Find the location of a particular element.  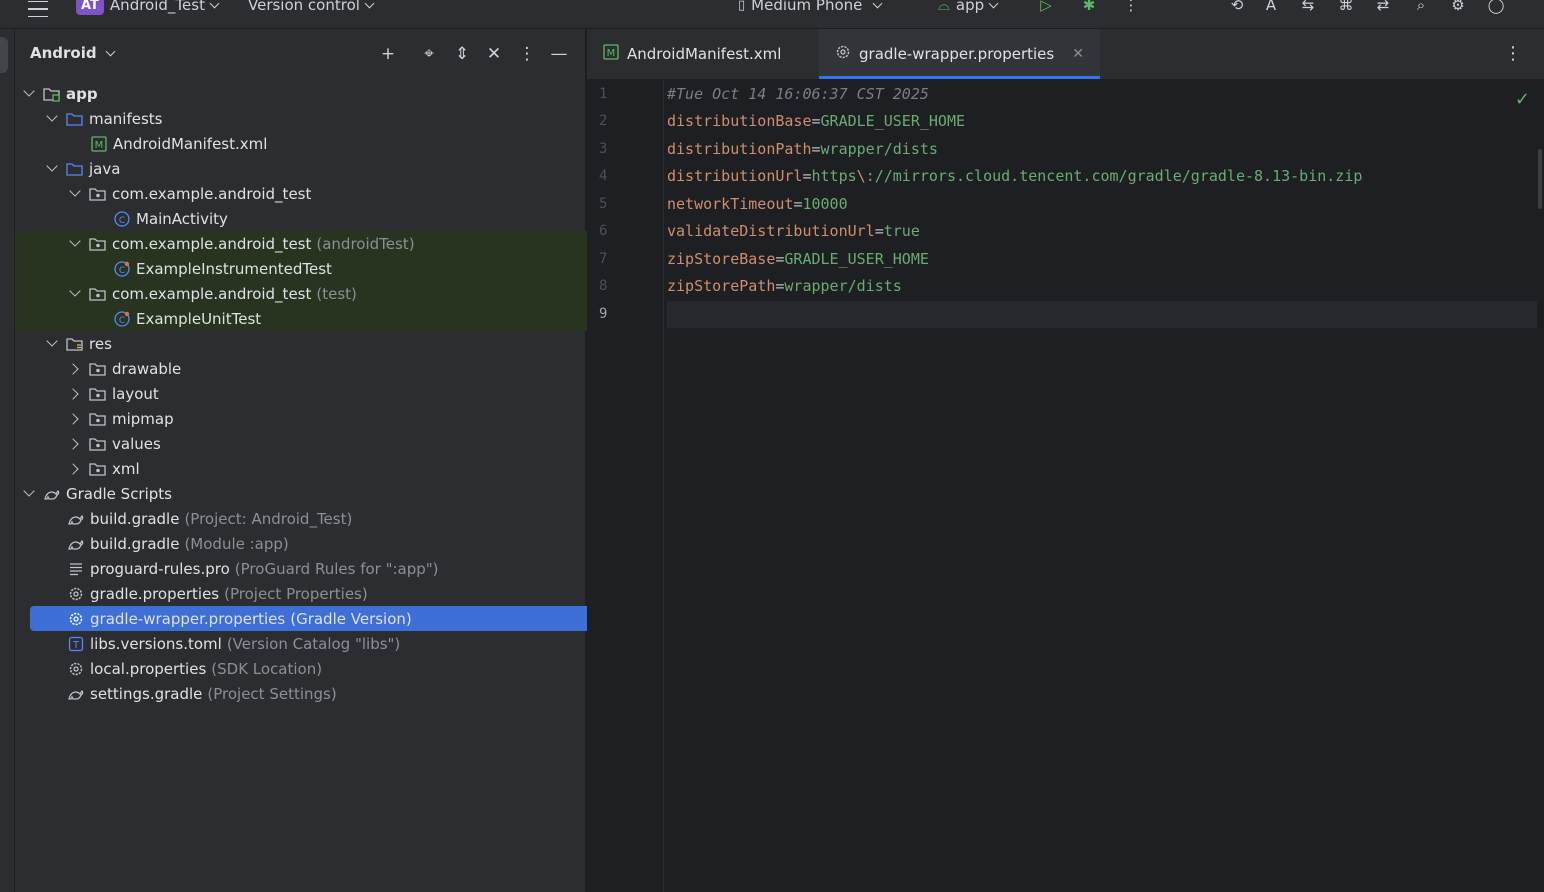

options-icon: ⋮ is located at coordinates (527, 54).